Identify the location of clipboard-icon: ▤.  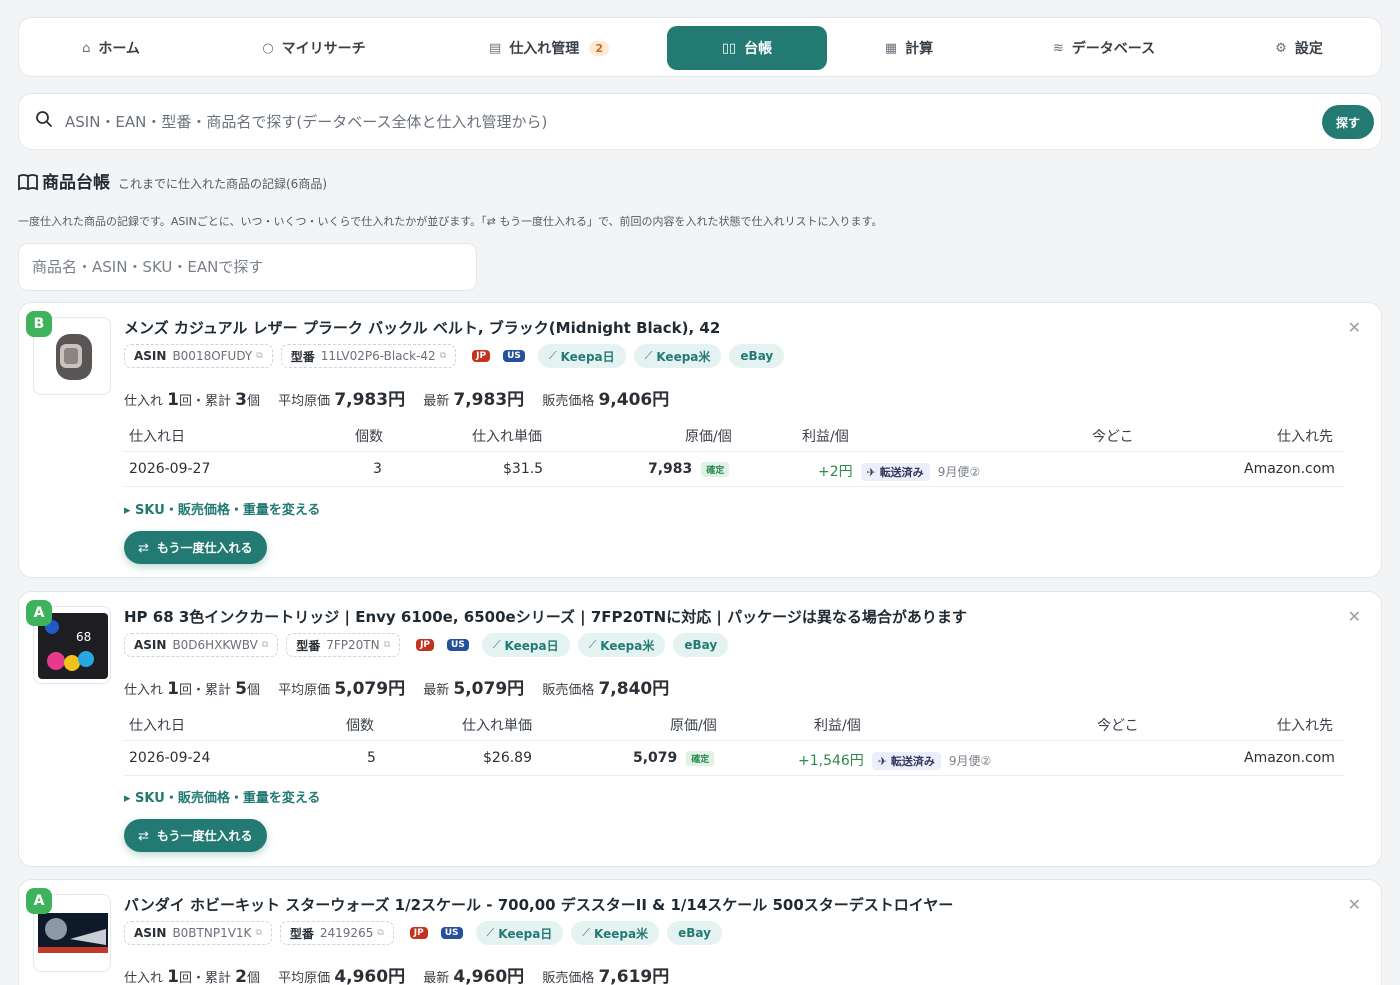
(495, 48).